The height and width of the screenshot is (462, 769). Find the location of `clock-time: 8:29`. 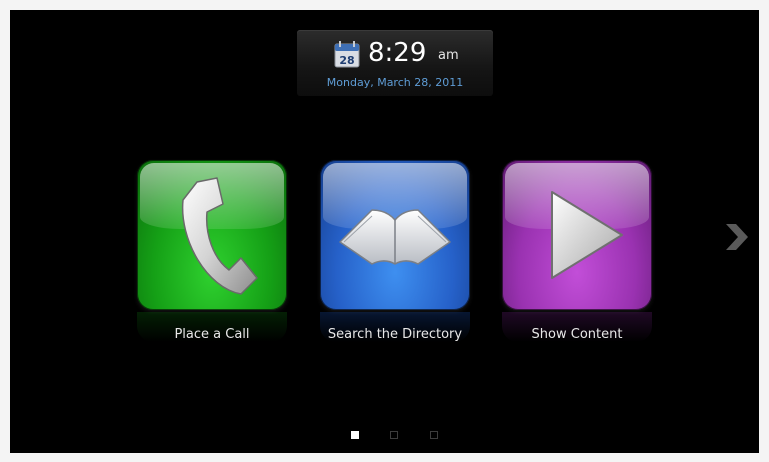

clock-time: 8:29 is located at coordinates (397, 53).